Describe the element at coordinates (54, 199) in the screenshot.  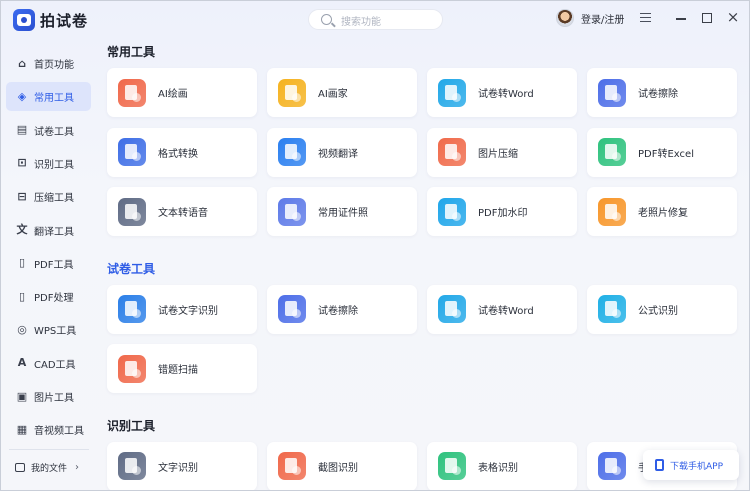
I see `sidebar-item-label: 压缩工具` at that location.